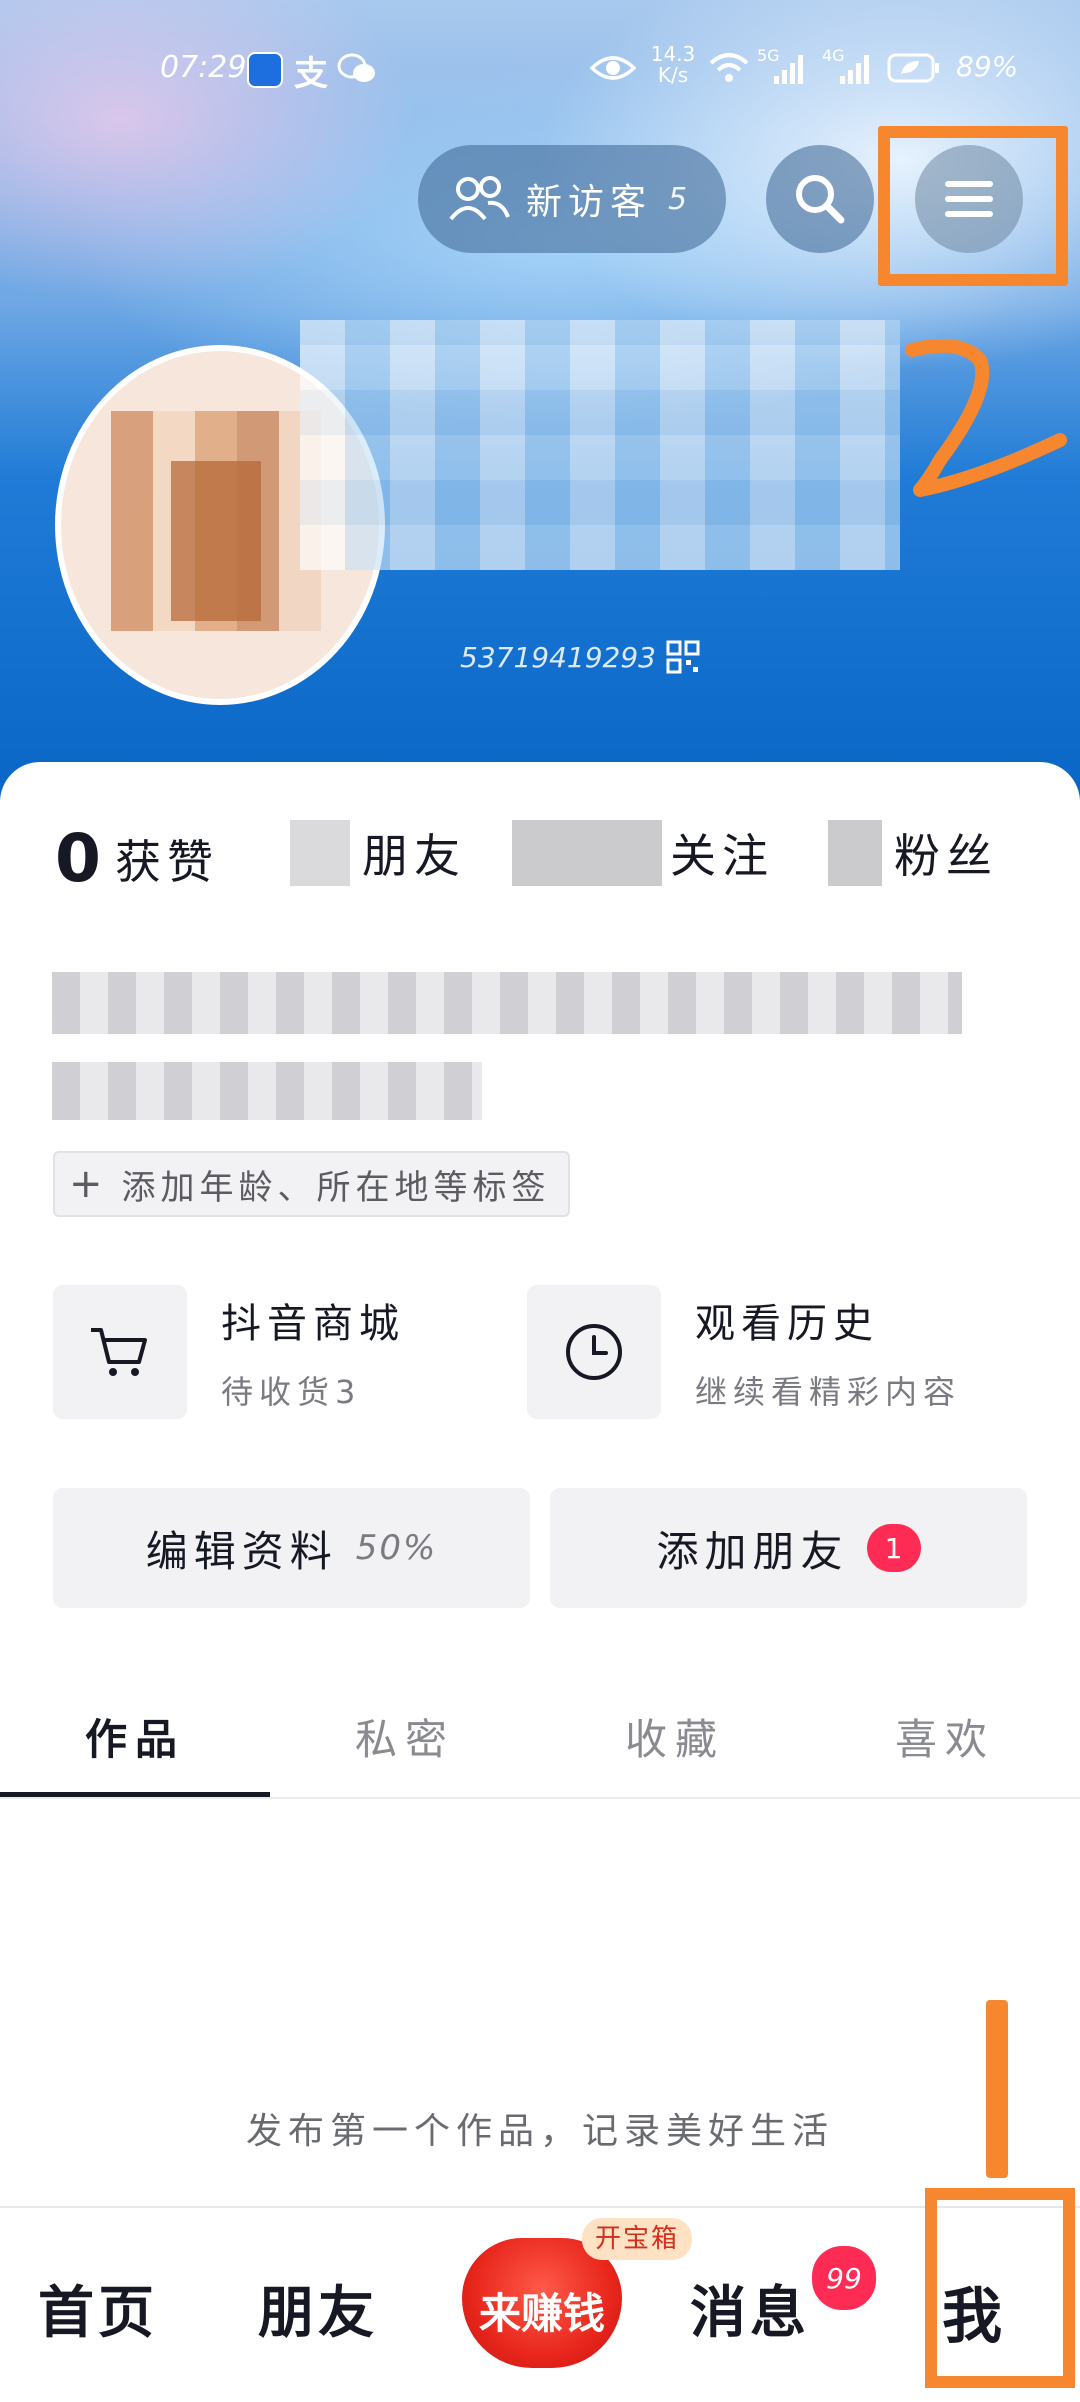  Describe the element at coordinates (313, 1324) in the screenshot. I see `mall-title: 抖音商城` at that location.